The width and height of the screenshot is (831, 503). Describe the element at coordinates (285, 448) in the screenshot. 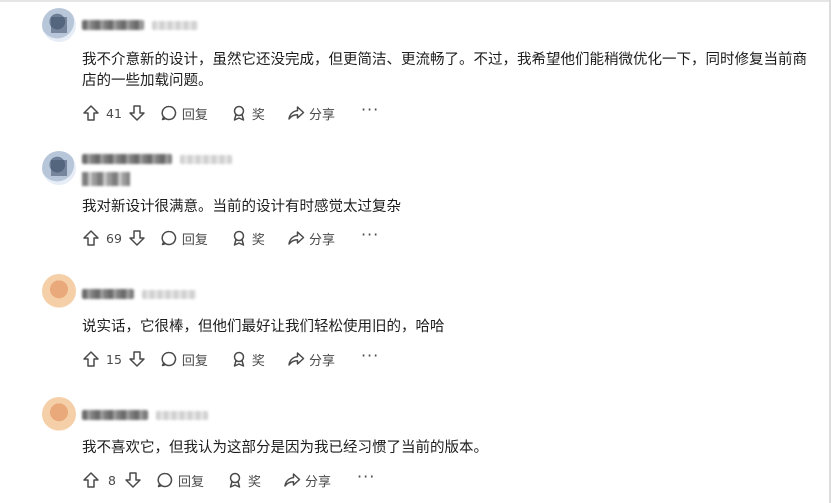

I see `comment-body: 我不喜欢它，但我认为这部分是因为我已经习惯了当前的版本。` at that location.